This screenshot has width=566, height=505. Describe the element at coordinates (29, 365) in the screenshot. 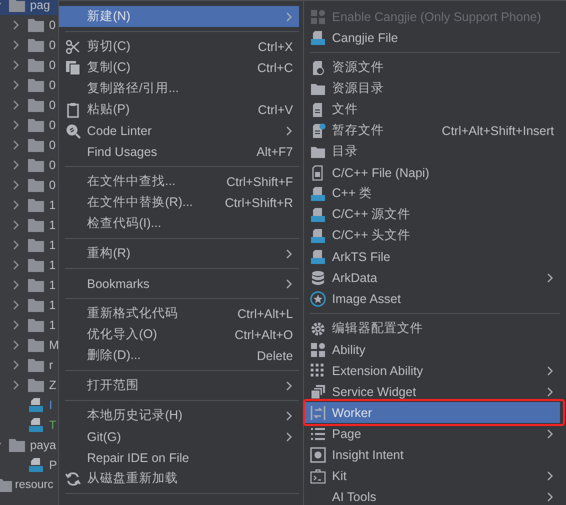

I see `tree-item: r` at that location.